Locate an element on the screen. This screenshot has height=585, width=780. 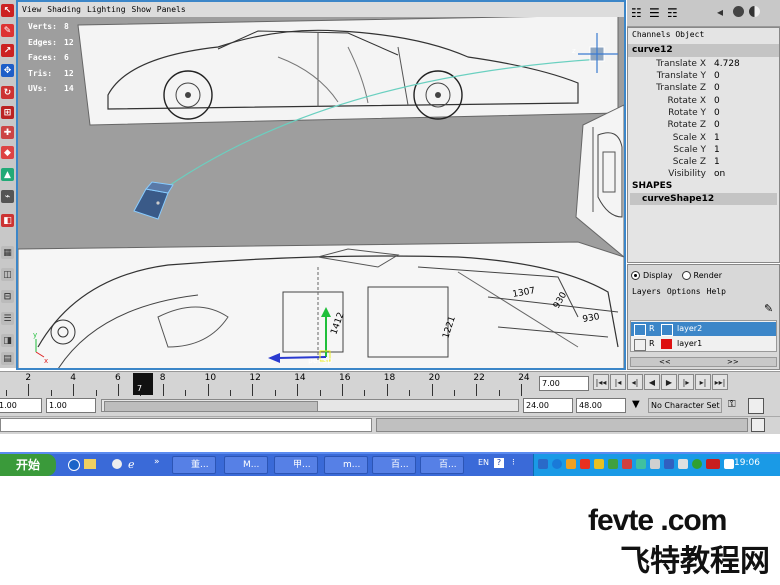
folder-icon is located at coordinates (90, 464).